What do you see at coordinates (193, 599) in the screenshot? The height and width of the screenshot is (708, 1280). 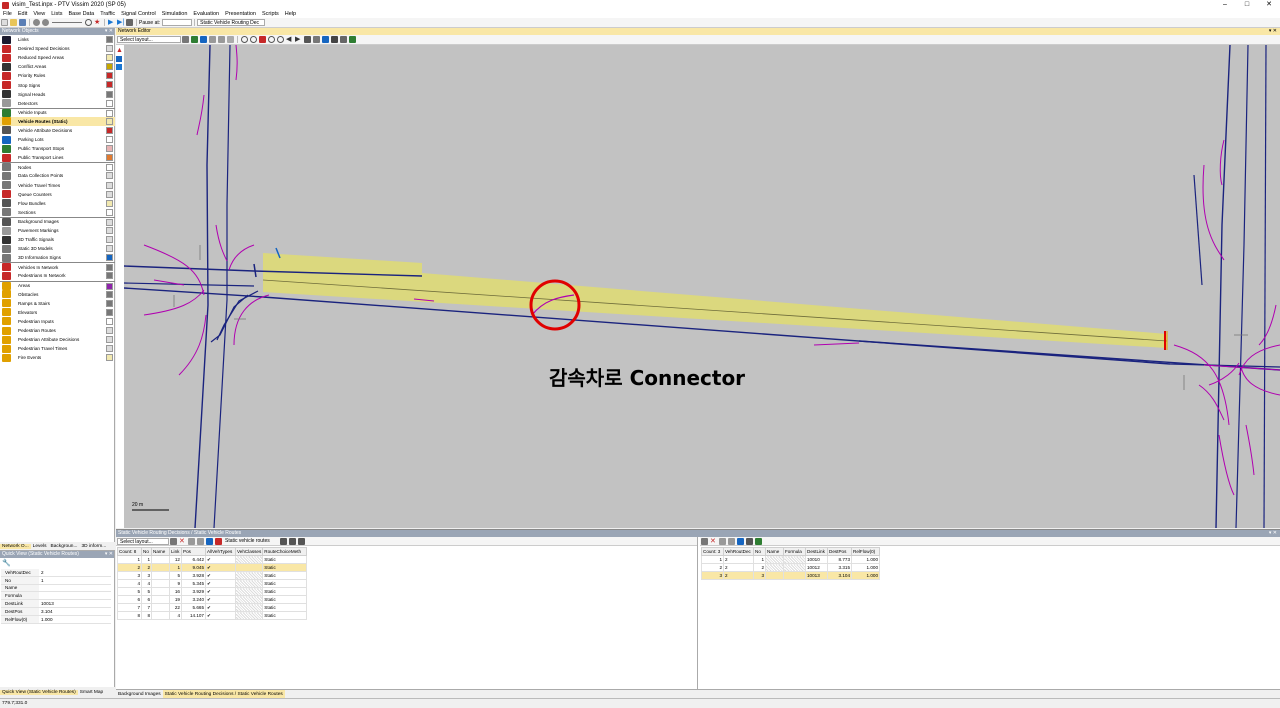 I see `table-cell: 3.240` at bounding box center [193, 599].